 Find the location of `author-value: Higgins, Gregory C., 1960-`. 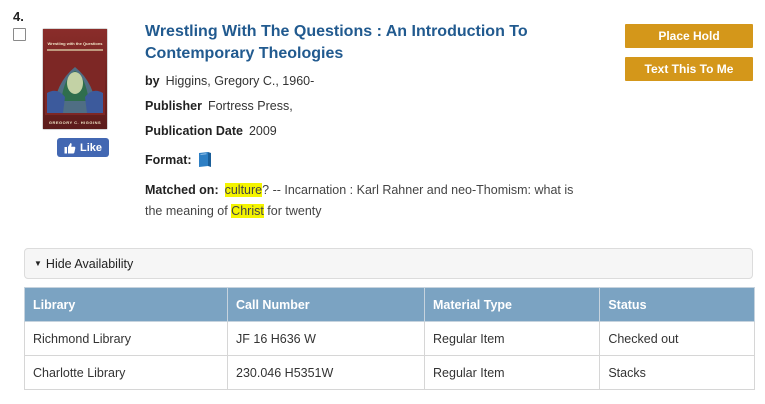

author-value: Higgins, Gregory C., 1960- is located at coordinates (240, 81).